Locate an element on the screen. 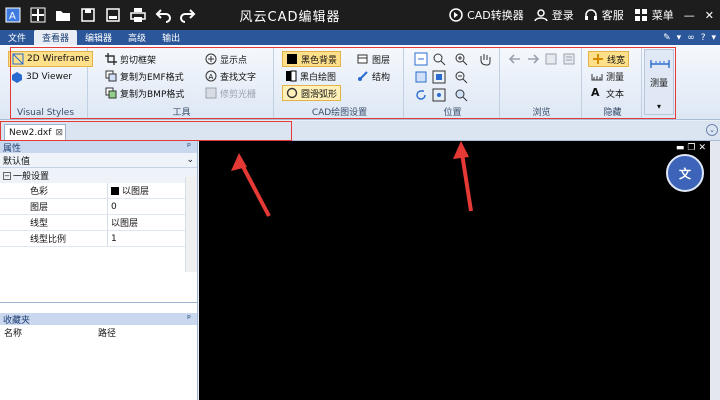 This screenshot has width=720, height=400. login-label: 登录 is located at coordinates (562, 15).